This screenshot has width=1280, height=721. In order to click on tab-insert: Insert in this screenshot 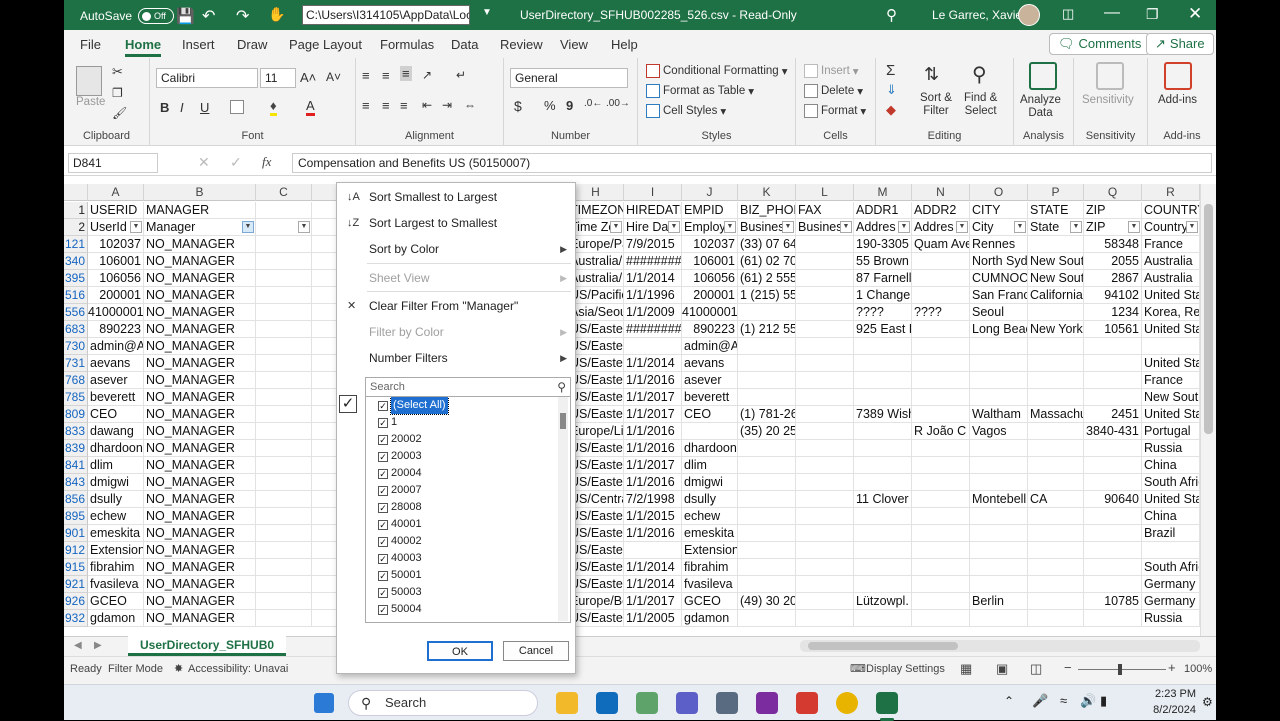, I will do `click(198, 44)`.